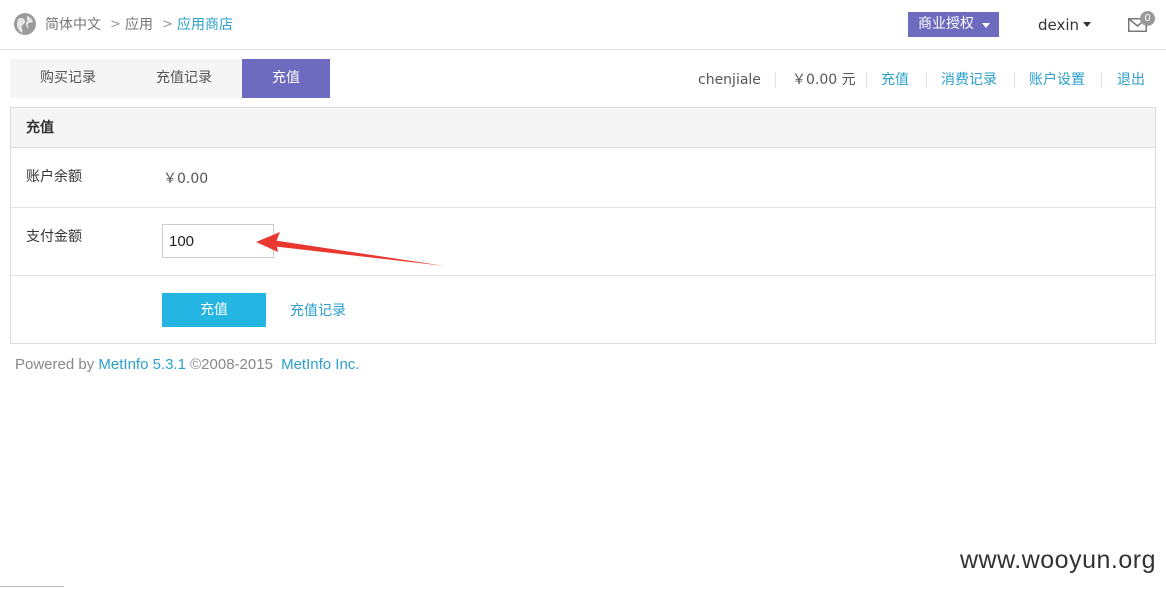 This screenshot has width=1166, height=589. What do you see at coordinates (214, 310) in the screenshot?
I see `recharge-submit-button: 充值` at bounding box center [214, 310].